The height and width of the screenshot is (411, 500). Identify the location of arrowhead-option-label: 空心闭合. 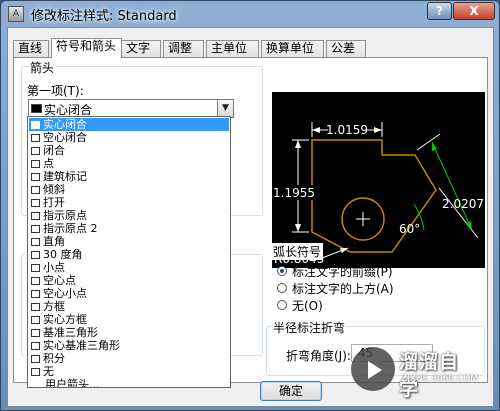
(65, 137).